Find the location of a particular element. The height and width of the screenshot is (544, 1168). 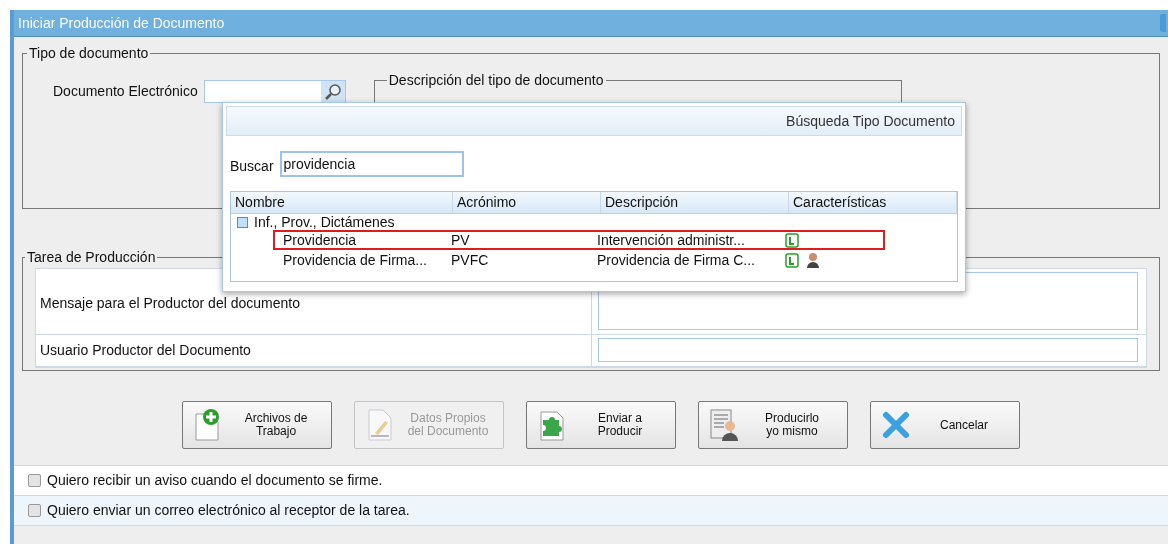

field-label: Documento Electrónico is located at coordinates (125, 91).